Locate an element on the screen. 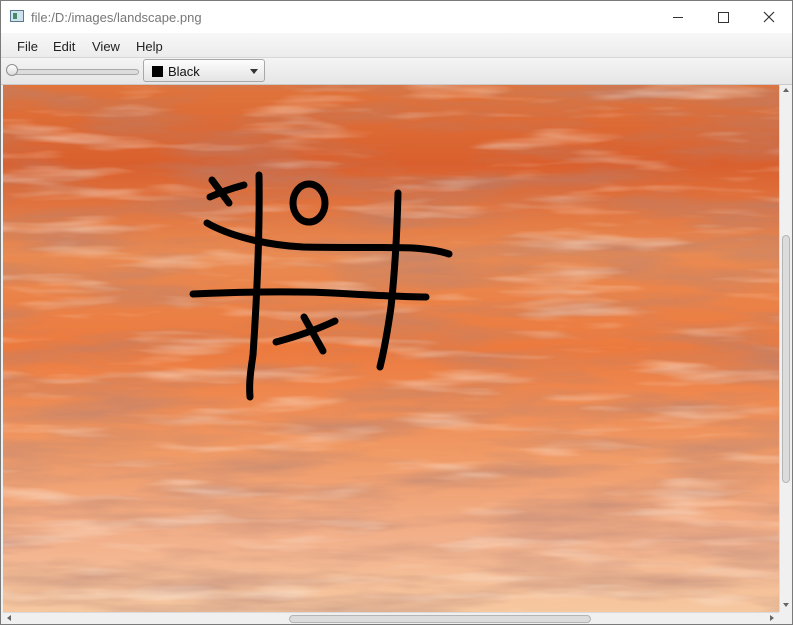 The width and height of the screenshot is (793, 625). scrollbar-corner is located at coordinates (785, 618).